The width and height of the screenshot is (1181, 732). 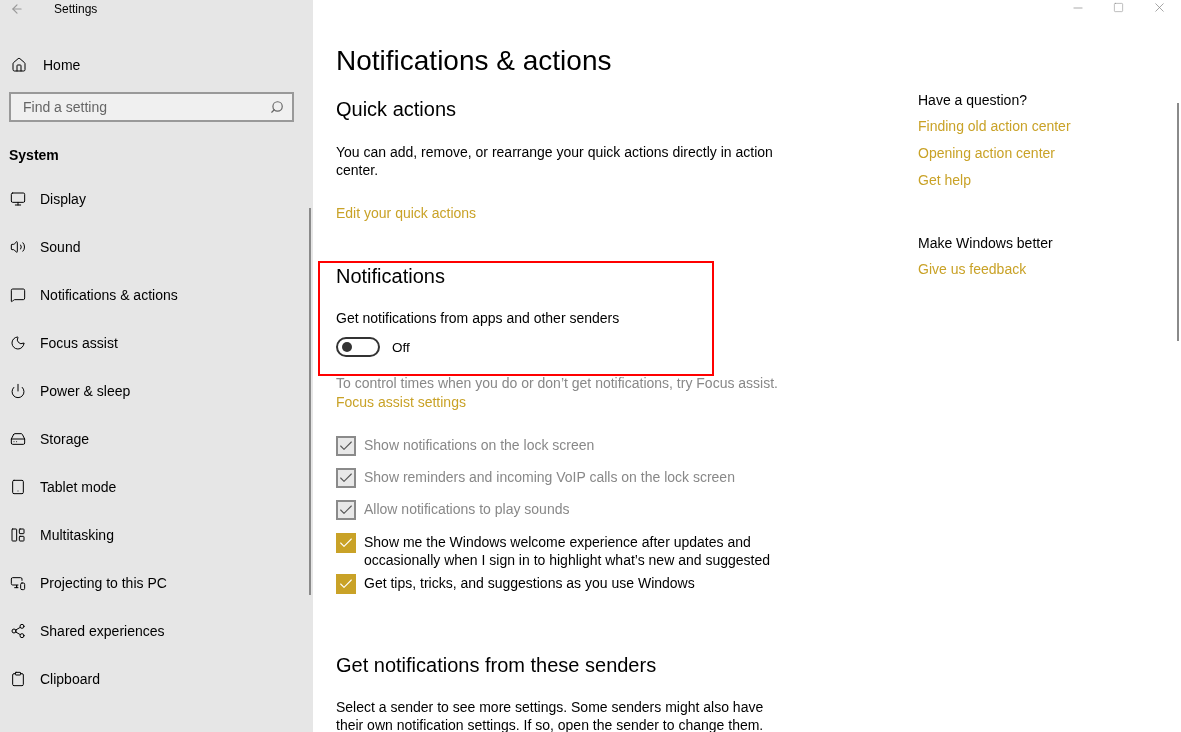 What do you see at coordinates (18, 487) in the screenshot?
I see `tablet-icon` at bounding box center [18, 487].